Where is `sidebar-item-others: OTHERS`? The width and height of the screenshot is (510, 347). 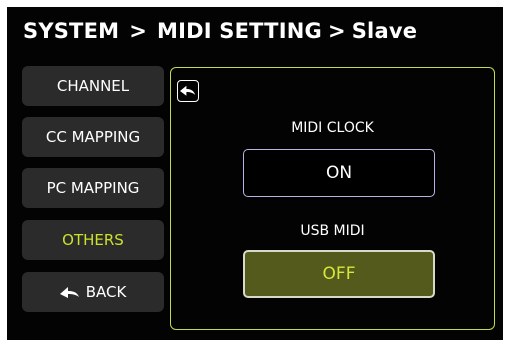 sidebar-item-others: OTHERS is located at coordinates (93, 240).